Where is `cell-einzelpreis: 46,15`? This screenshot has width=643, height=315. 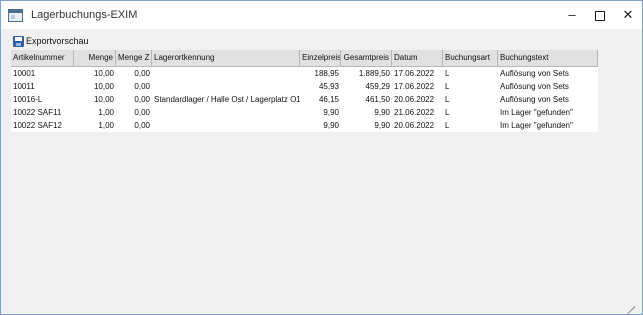 cell-einzelpreis: 46,15 is located at coordinates (328, 99).